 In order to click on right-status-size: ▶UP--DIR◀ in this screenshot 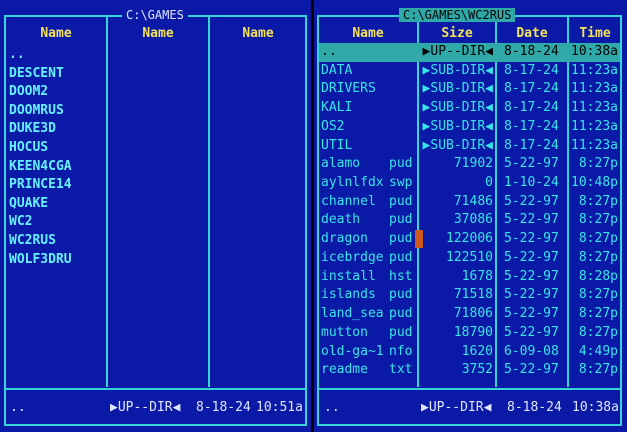, I will do `click(456, 407)`.